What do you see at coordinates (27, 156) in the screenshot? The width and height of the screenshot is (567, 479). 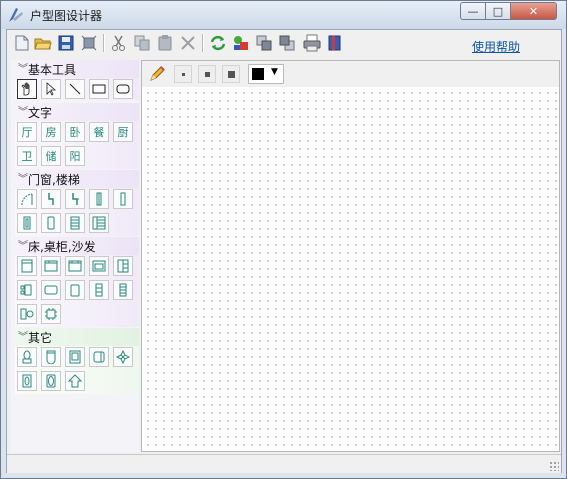 I see `text-tool-bathroom: 卫` at bounding box center [27, 156].